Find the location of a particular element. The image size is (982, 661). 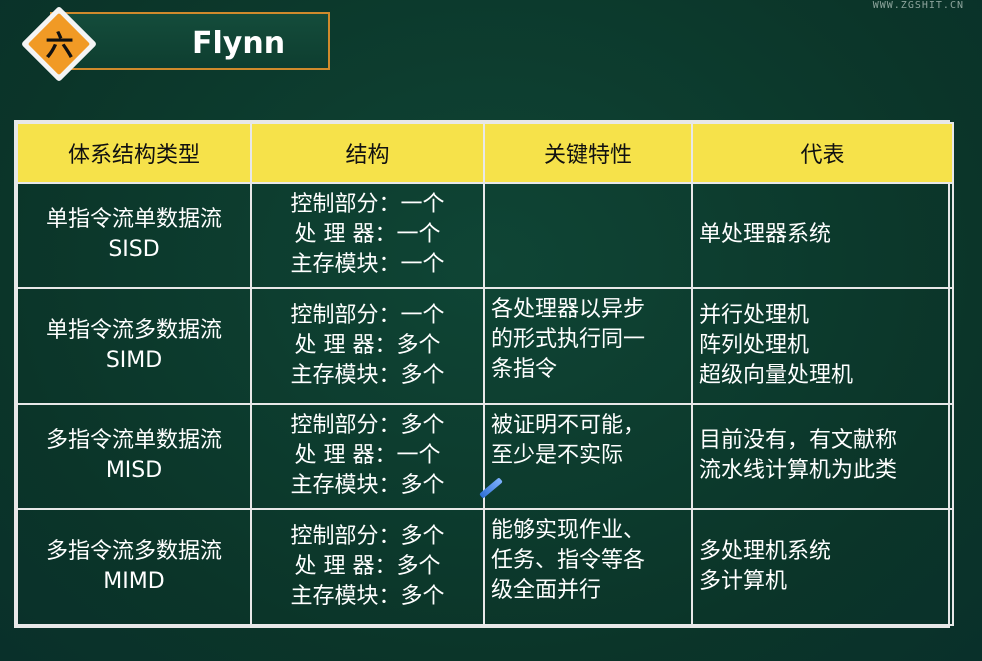

cell-features: 各处理器以异步 的形式执行同一 条指令 is located at coordinates (588, 345).